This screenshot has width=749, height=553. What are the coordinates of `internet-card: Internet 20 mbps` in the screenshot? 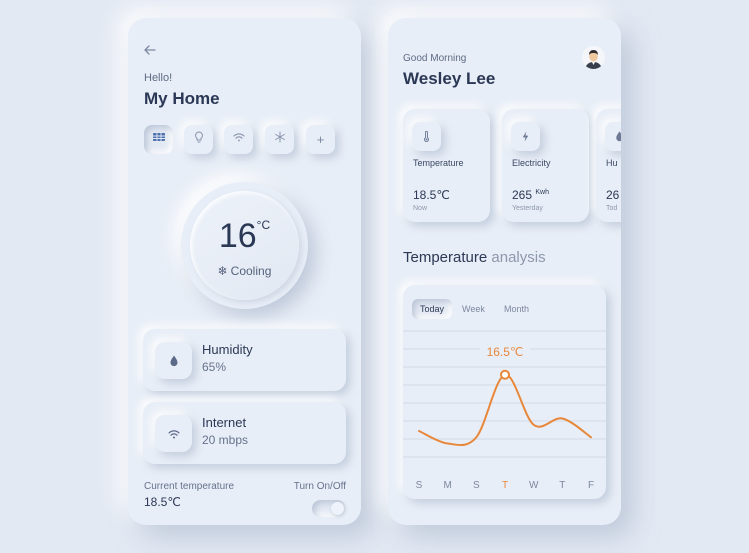 It's located at (244, 433).